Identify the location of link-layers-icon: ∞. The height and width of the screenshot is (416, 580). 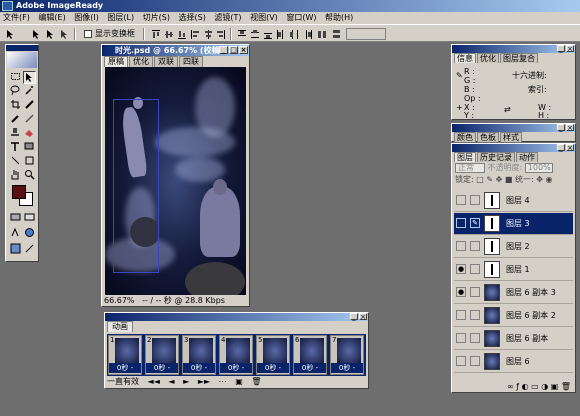
(510, 386).